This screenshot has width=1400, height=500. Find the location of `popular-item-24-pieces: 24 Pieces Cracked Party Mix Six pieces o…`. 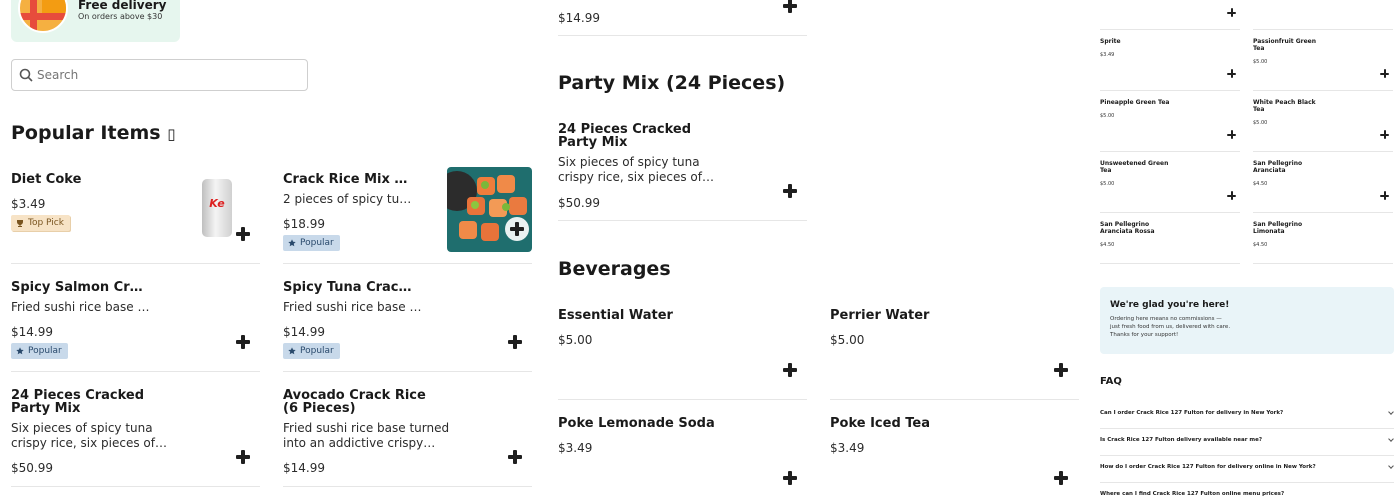

popular-item-24-pieces: 24 Pieces Cracked Party Mix Six pieces o… is located at coordinates (135, 434).